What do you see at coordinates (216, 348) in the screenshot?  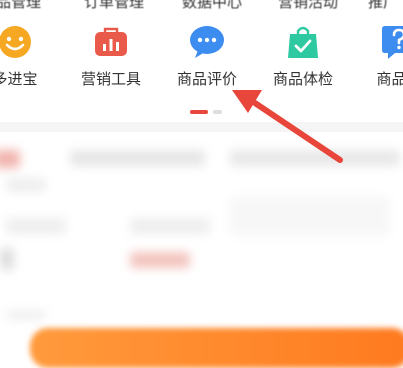 I see `blurred-action-button` at bounding box center [216, 348].